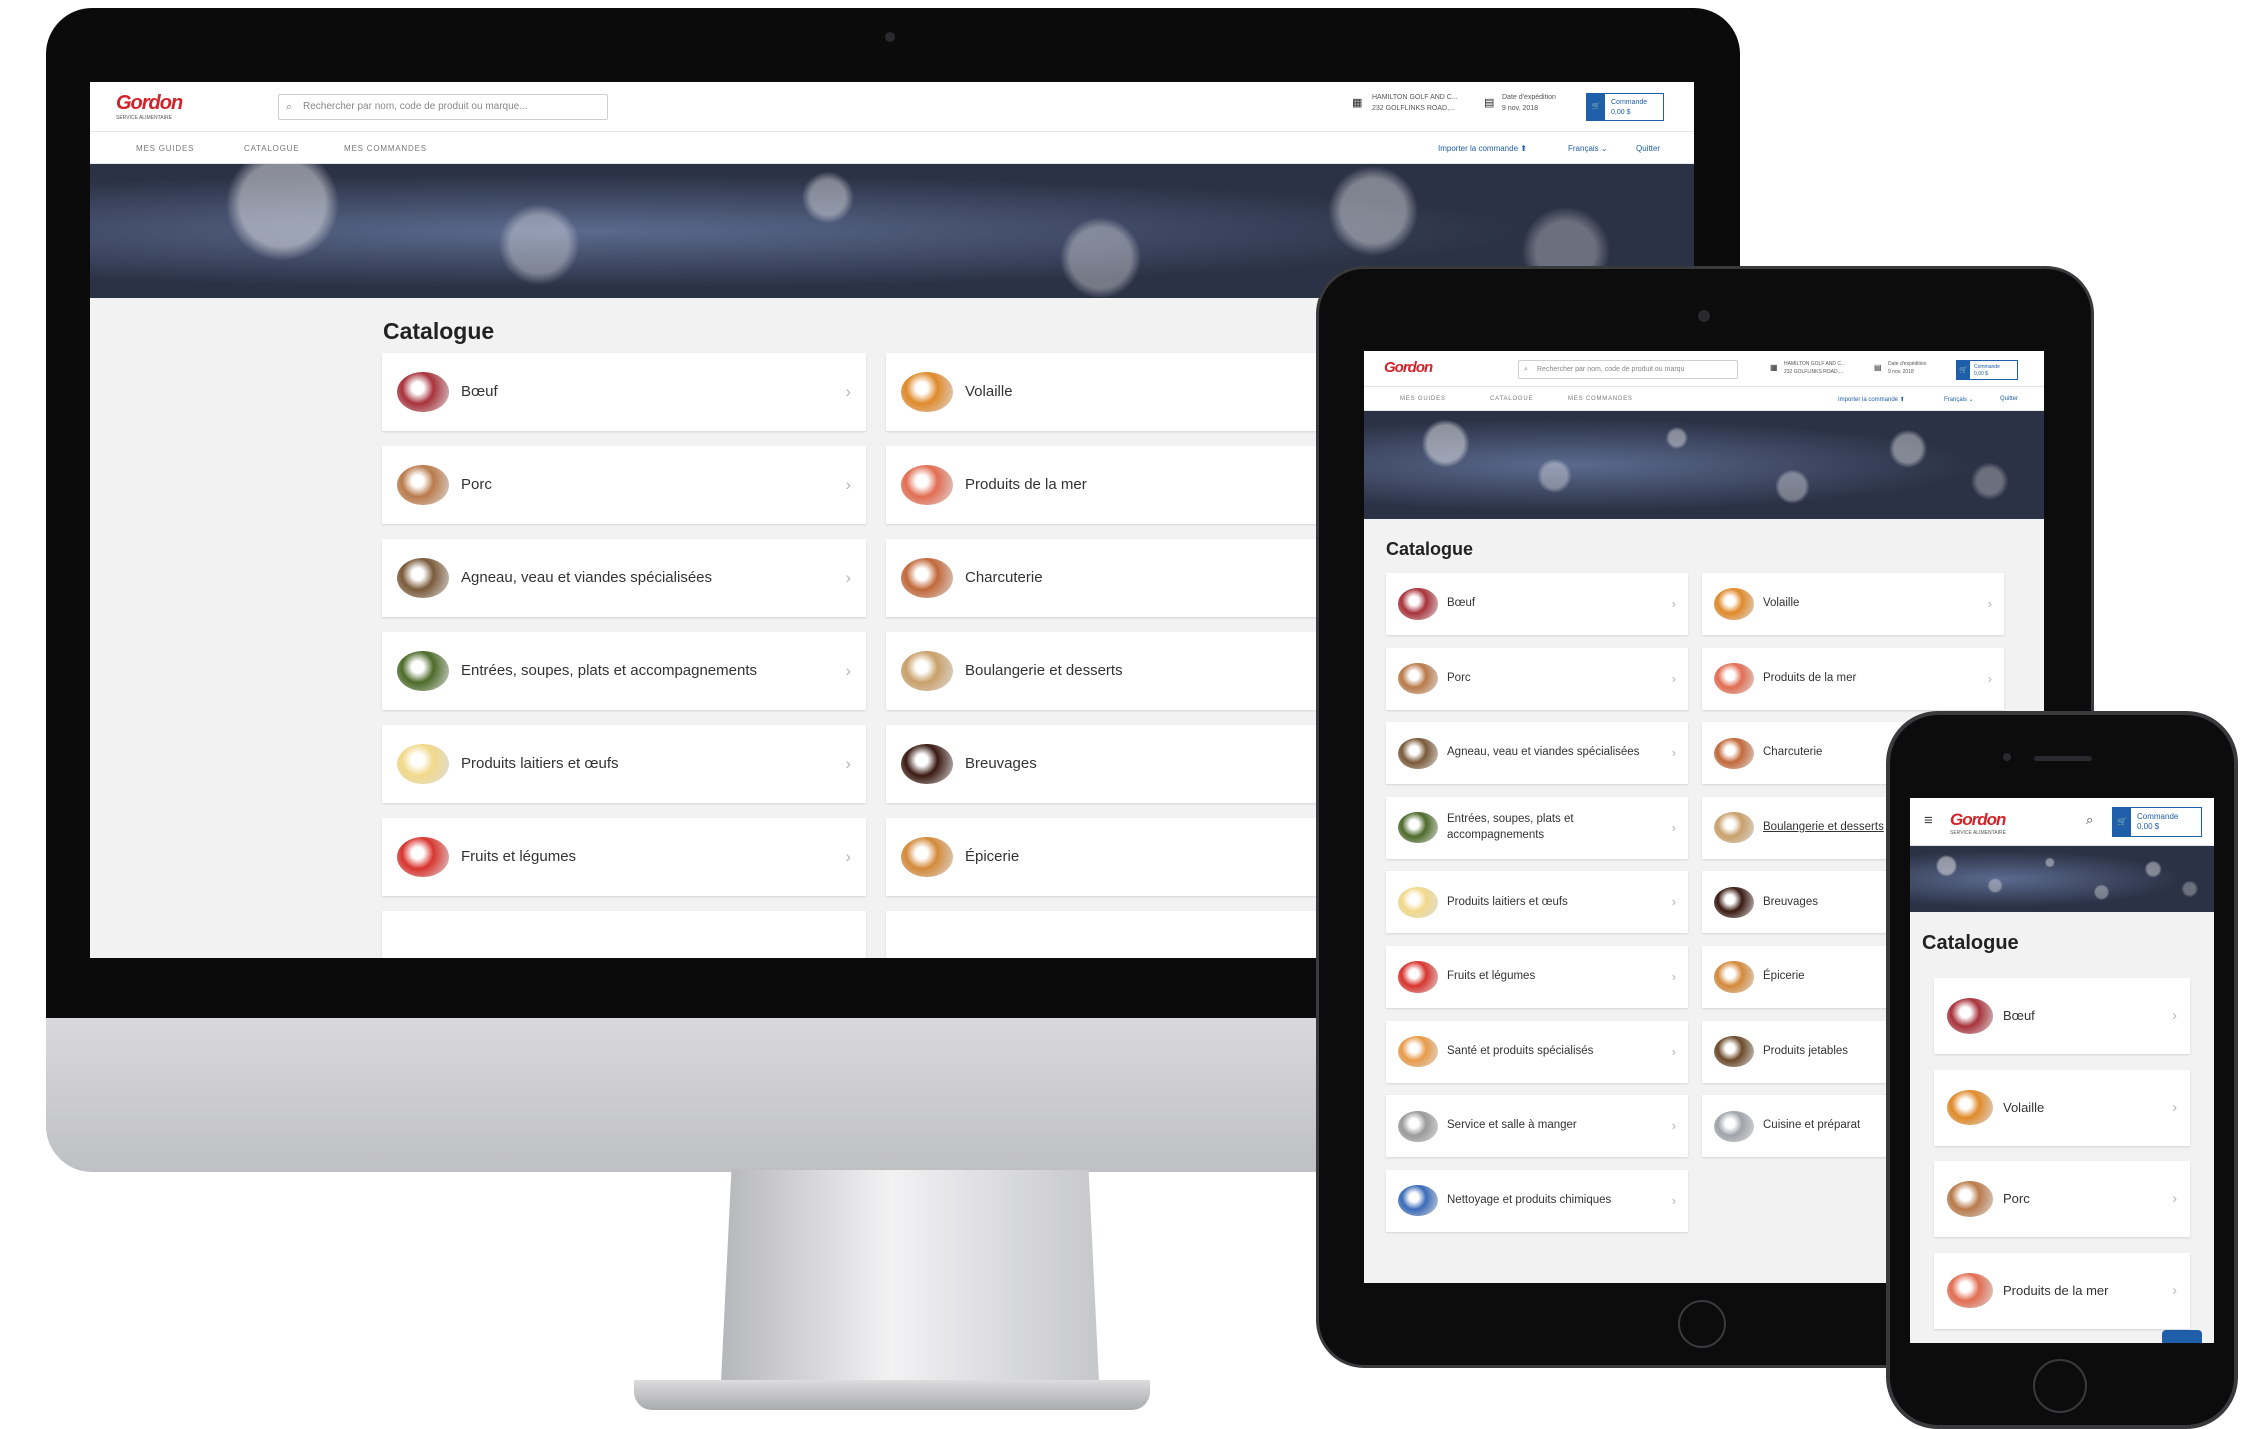 The height and width of the screenshot is (1429, 2264). What do you see at coordinates (1408, 367) in the screenshot?
I see `brand-logo: Gordon` at bounding box center [1408, 367].